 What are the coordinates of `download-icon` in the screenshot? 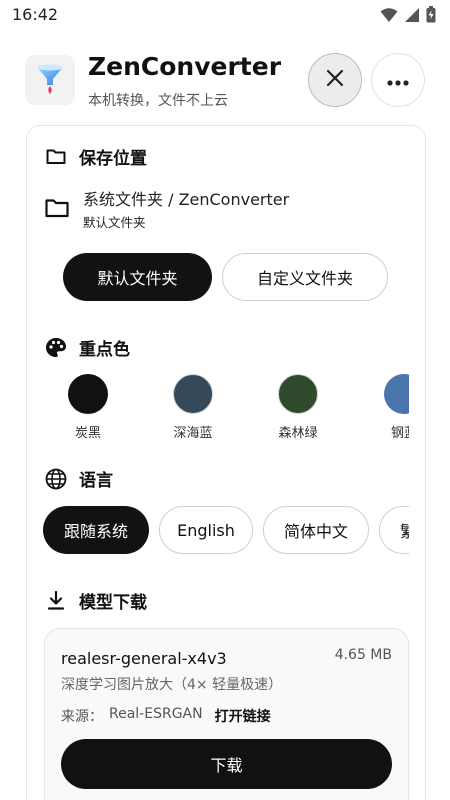 It's located at (56, 601).